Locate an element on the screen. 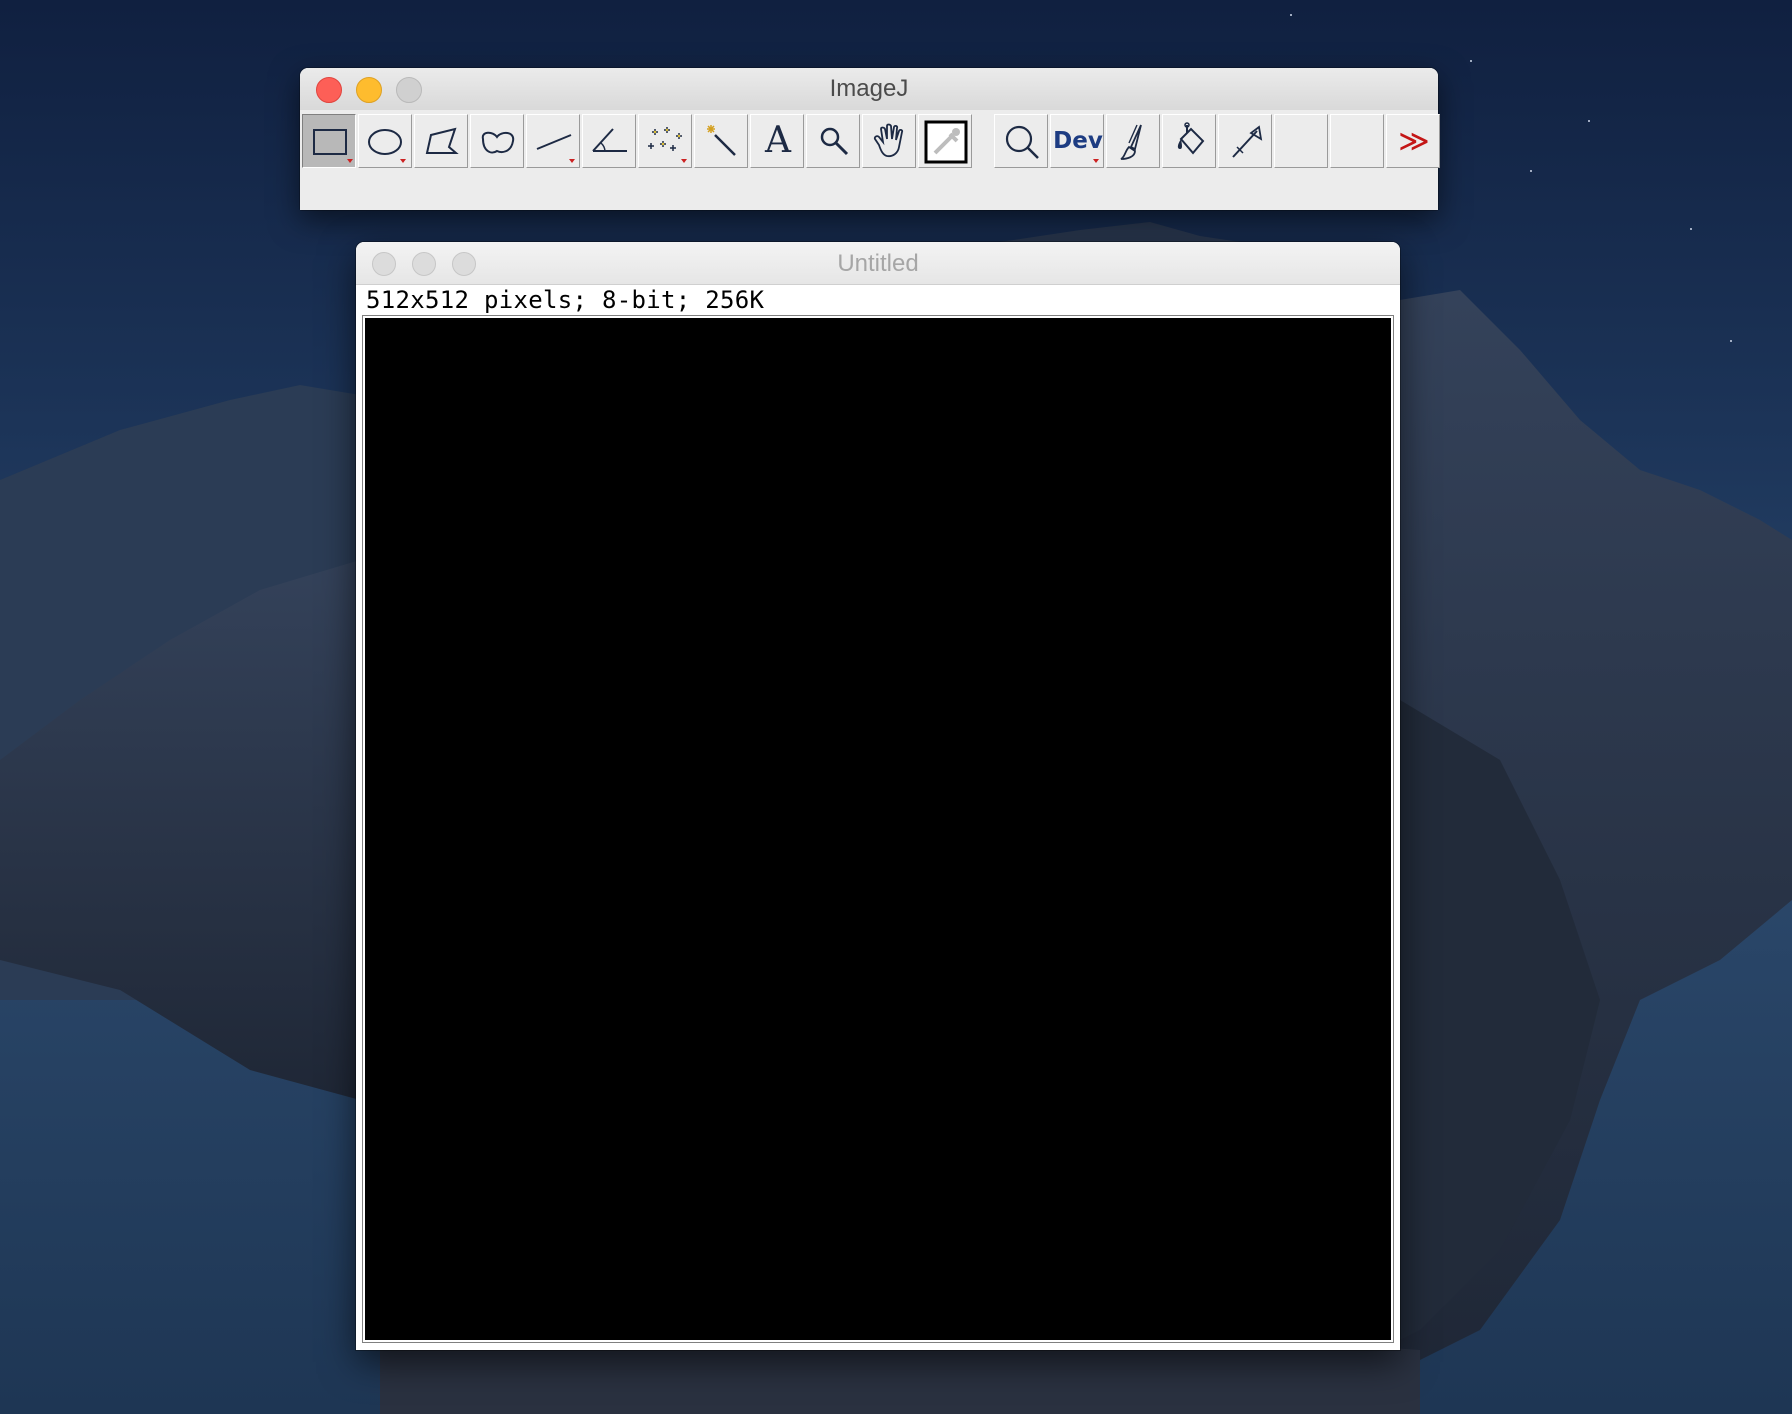  tool-bar: A Dev ≫ is located at coordinates (871, 140).